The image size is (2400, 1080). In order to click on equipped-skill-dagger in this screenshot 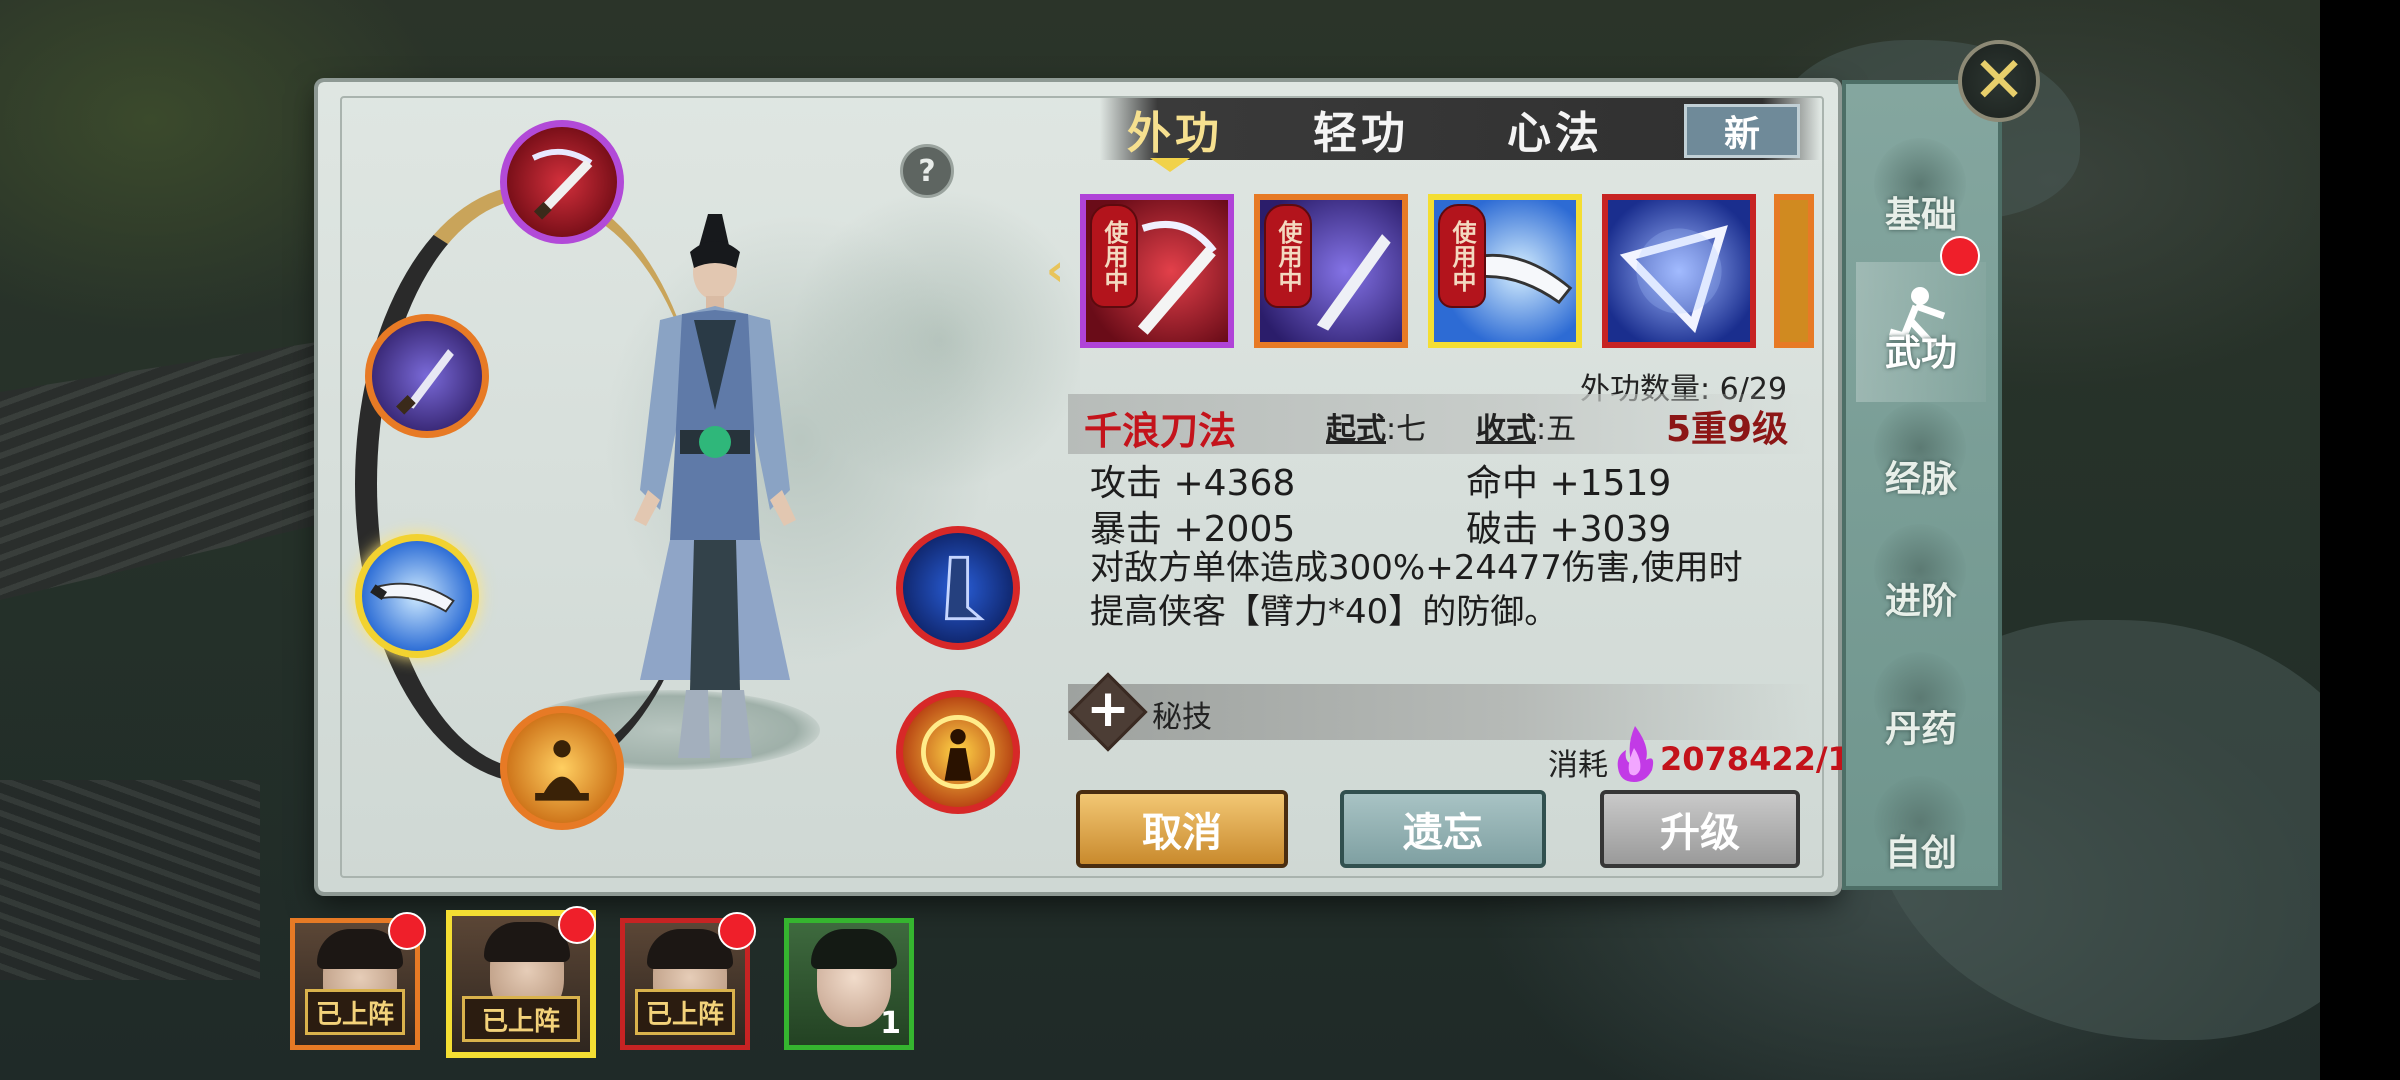, I will do `click(427, 376)`.